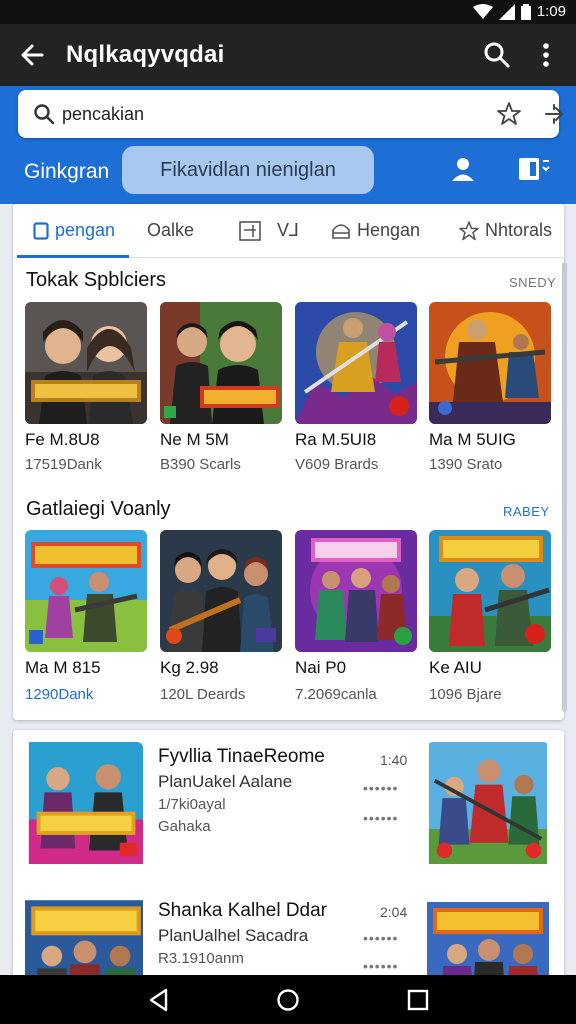 This screenshot has height=1024, width=576. Describe the element at coordinates (189, 667) in the screenshot. I see `game-title: Kg 2.98` at that location.